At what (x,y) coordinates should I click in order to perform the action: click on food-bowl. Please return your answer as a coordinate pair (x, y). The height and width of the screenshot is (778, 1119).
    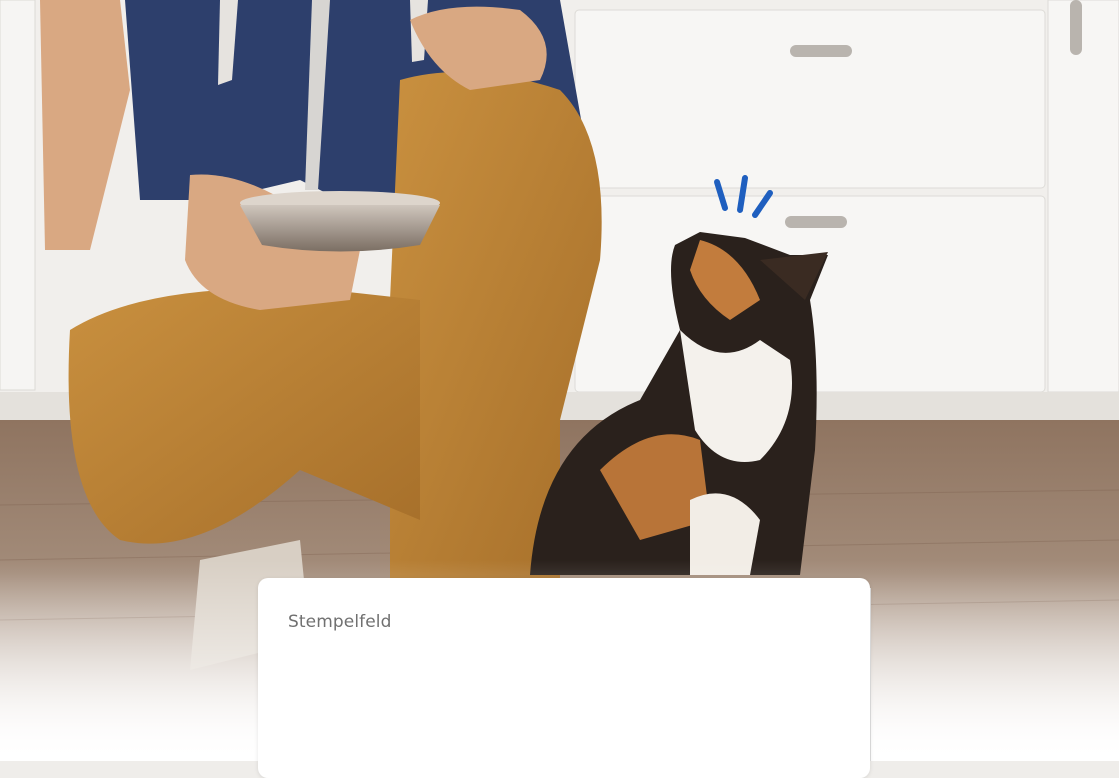
    Looking at the image, I should click on (340, 221).